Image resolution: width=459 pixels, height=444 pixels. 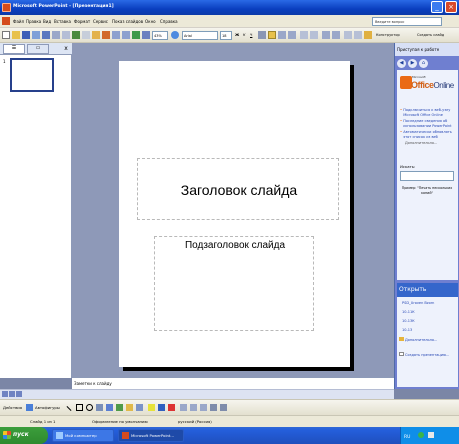 I want to click on spelling-icon, so click(x=76, y=35).